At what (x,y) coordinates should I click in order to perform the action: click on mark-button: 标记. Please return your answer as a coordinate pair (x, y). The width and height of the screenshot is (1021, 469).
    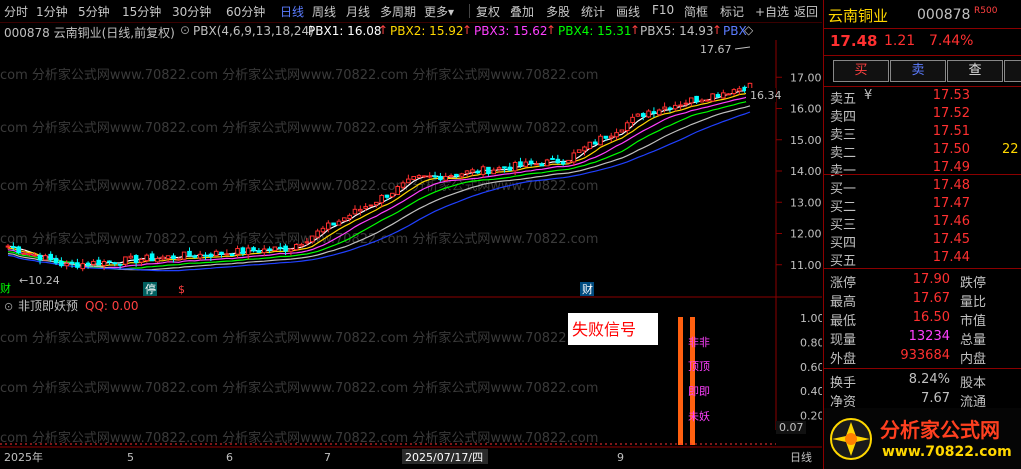
    Looking at the image, I should click on (732, 11).